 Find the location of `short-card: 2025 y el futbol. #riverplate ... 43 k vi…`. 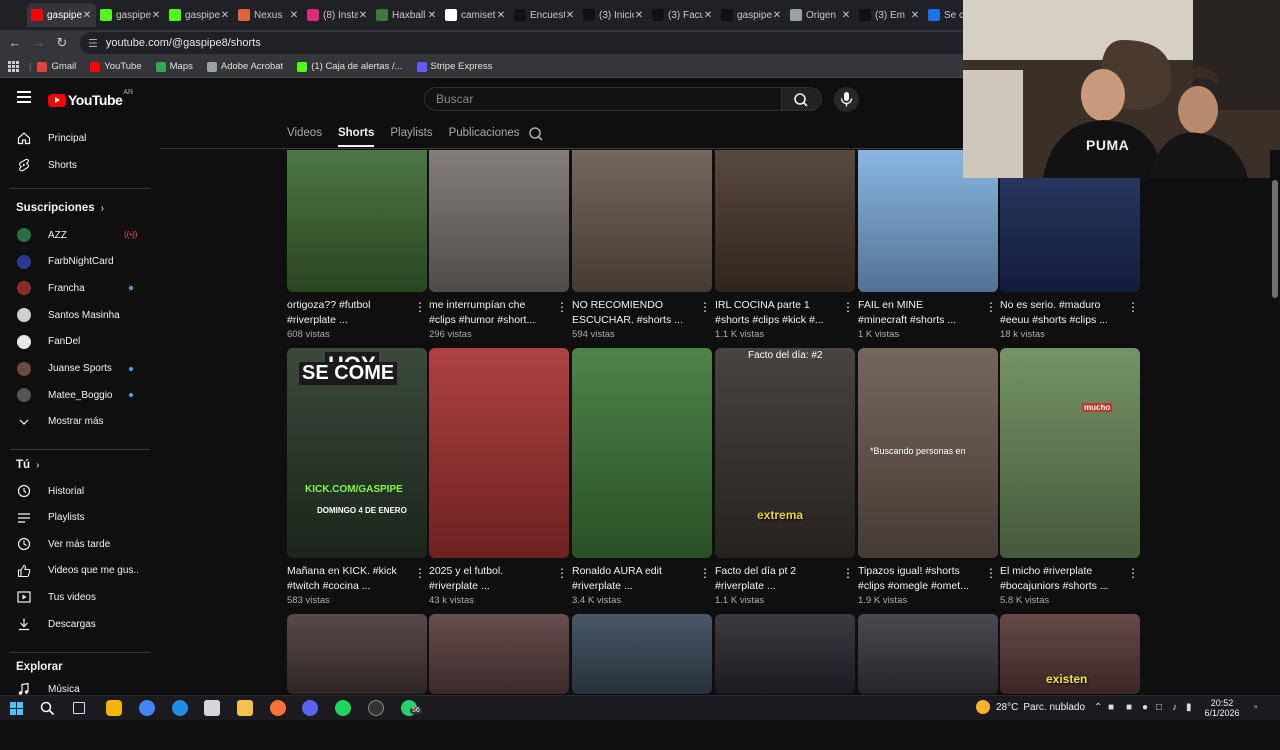

short-card: 2025 y el futbol. #riverplate ... 43 k vi… is located at coordinates (499, 481).